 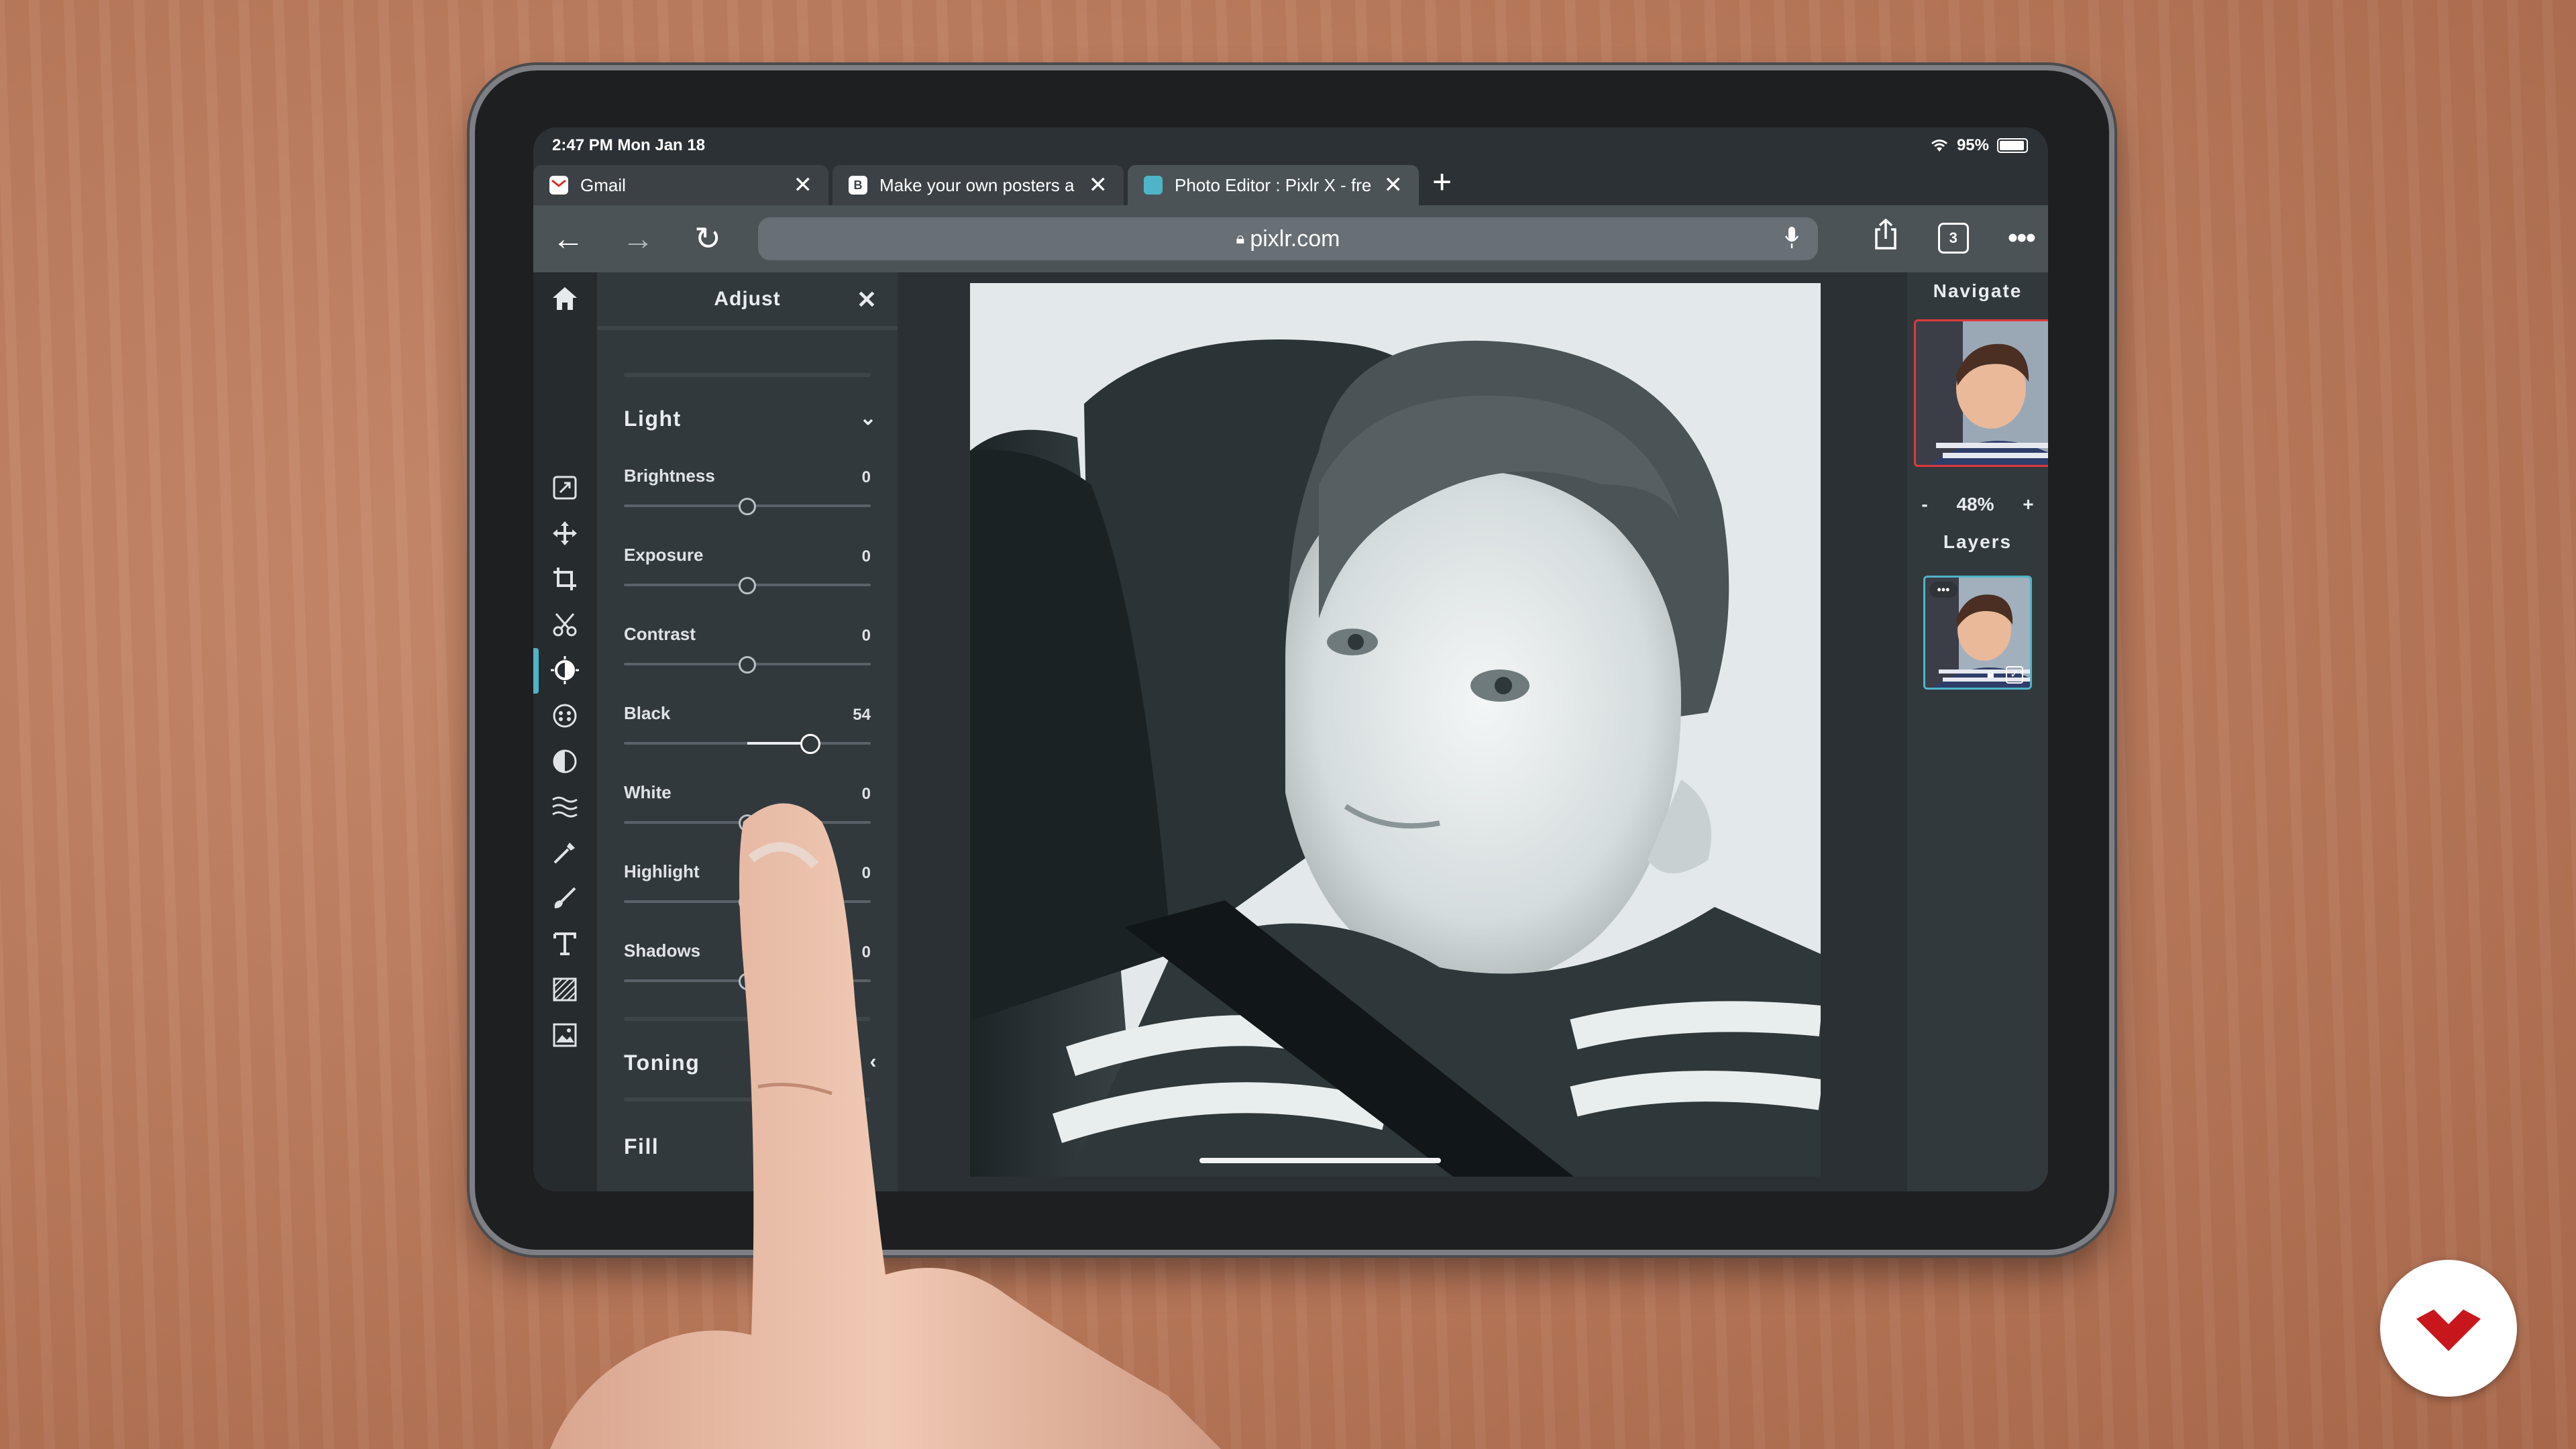 I want to click on back-icon: ←, so click(x=568, y=239).